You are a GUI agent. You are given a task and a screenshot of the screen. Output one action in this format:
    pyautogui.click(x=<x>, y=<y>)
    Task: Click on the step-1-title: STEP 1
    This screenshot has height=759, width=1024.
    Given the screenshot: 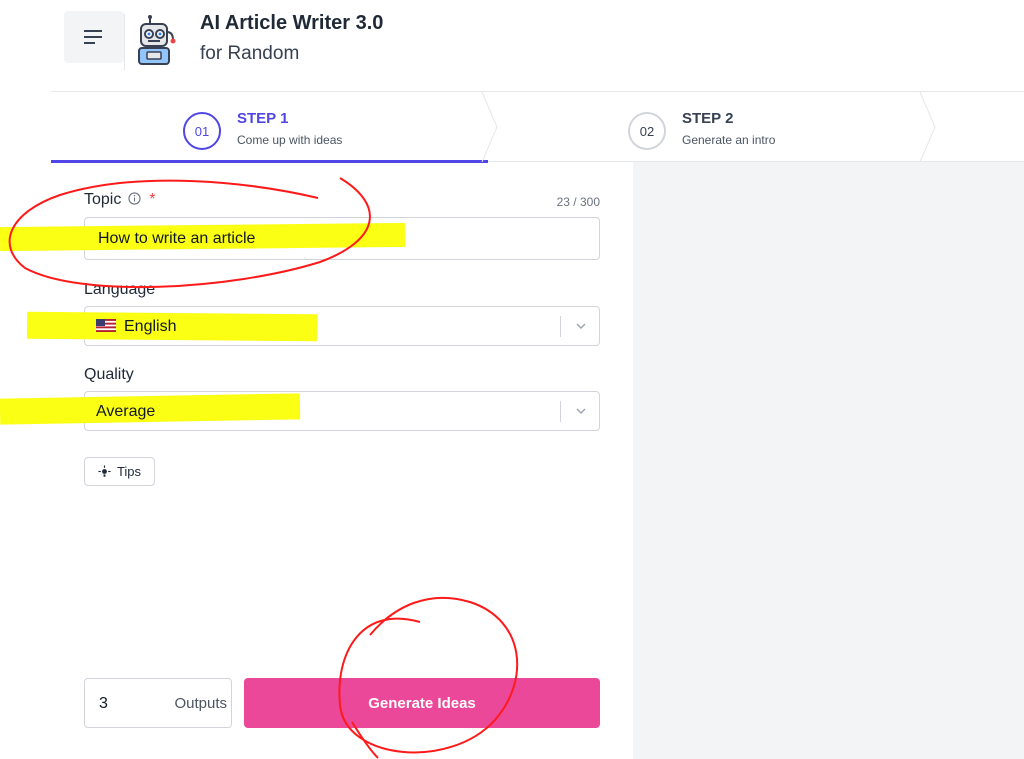 What is the action you would take?
    pyautogui.click(x=263, y=118)
    